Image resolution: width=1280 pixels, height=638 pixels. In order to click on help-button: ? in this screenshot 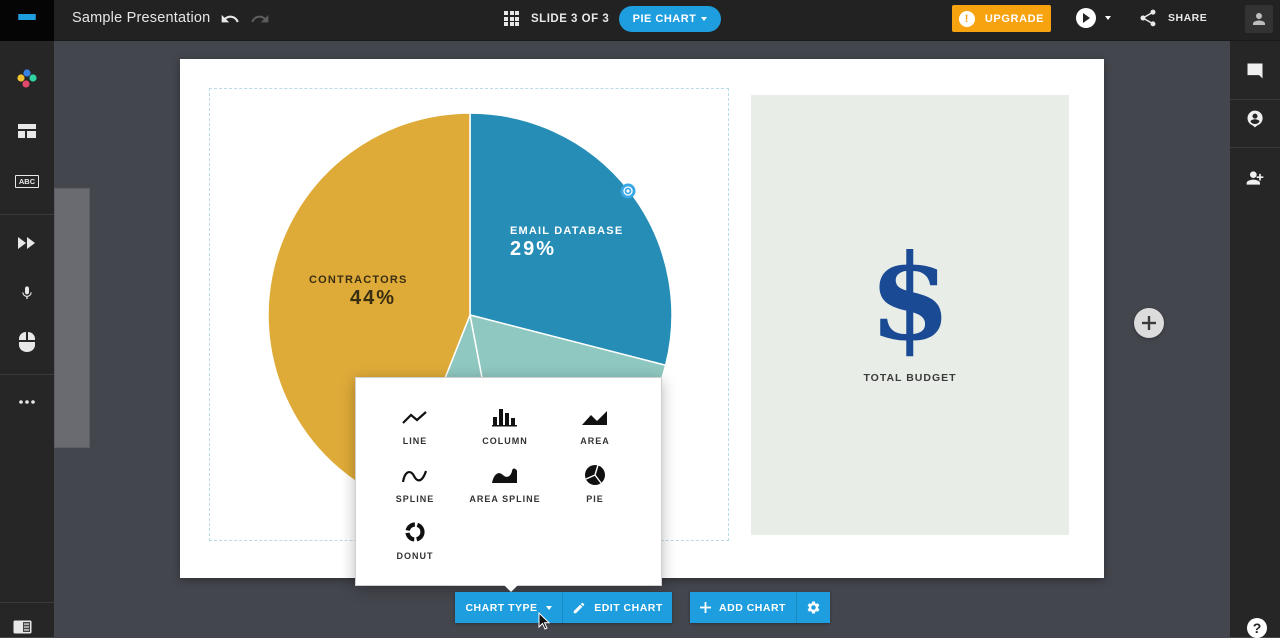, I will do `click(1257, 628)`.